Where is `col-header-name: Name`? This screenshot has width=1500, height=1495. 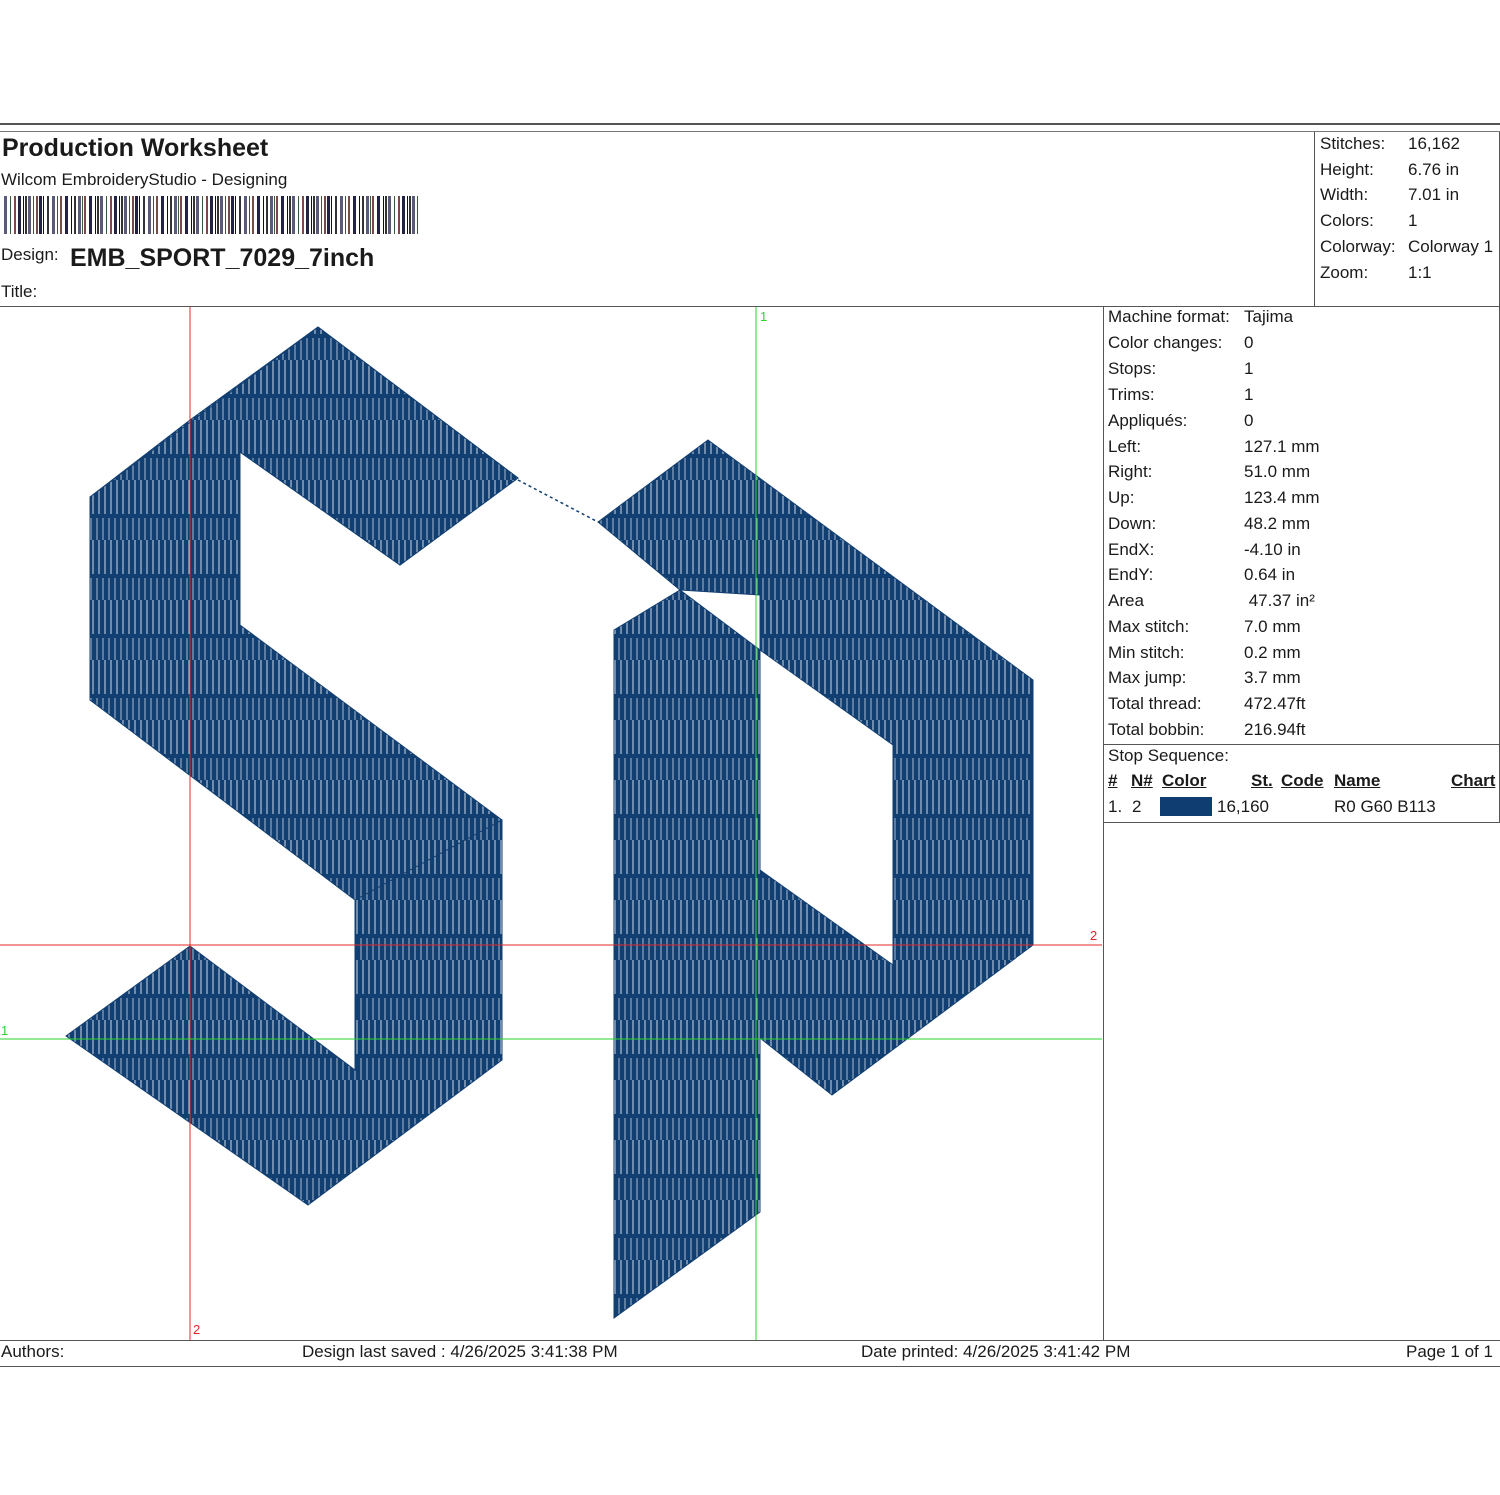
col-header-name: Name is located at coordinates (1357, 780).